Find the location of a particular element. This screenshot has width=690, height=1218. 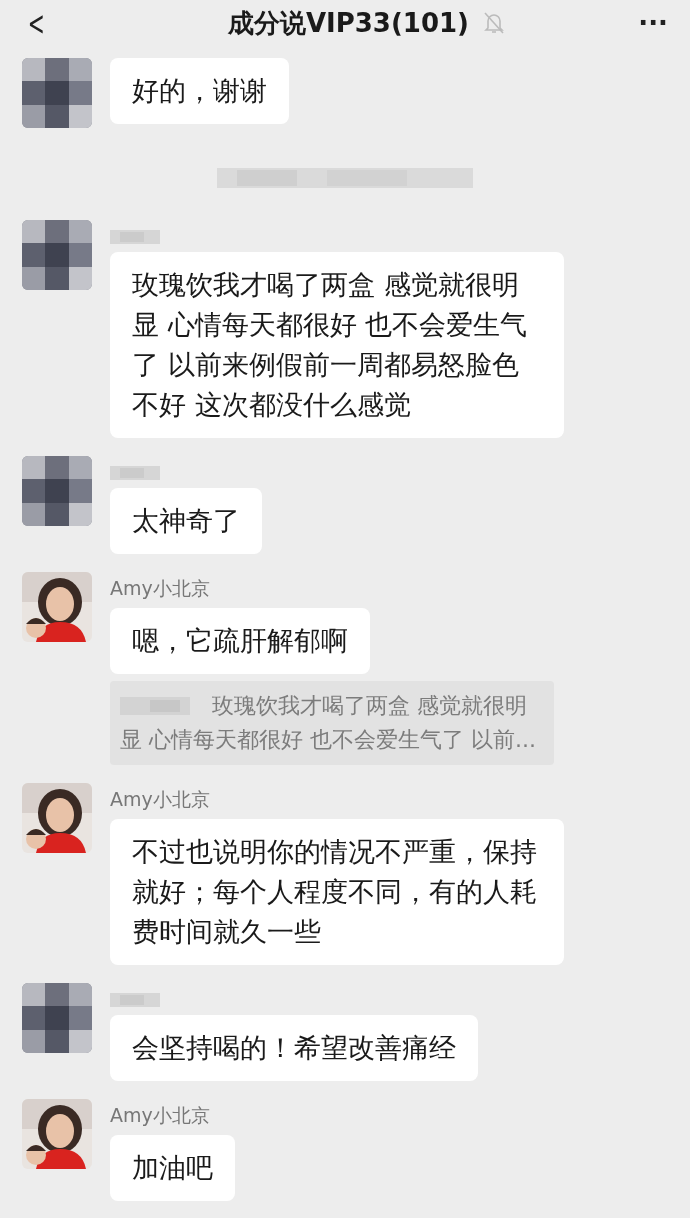

message-bubble: 不过也说明你的情况不严重，保持就好；每个人程度不同，有的人耗费时间就久一些 is located at coordinates (337, 892).